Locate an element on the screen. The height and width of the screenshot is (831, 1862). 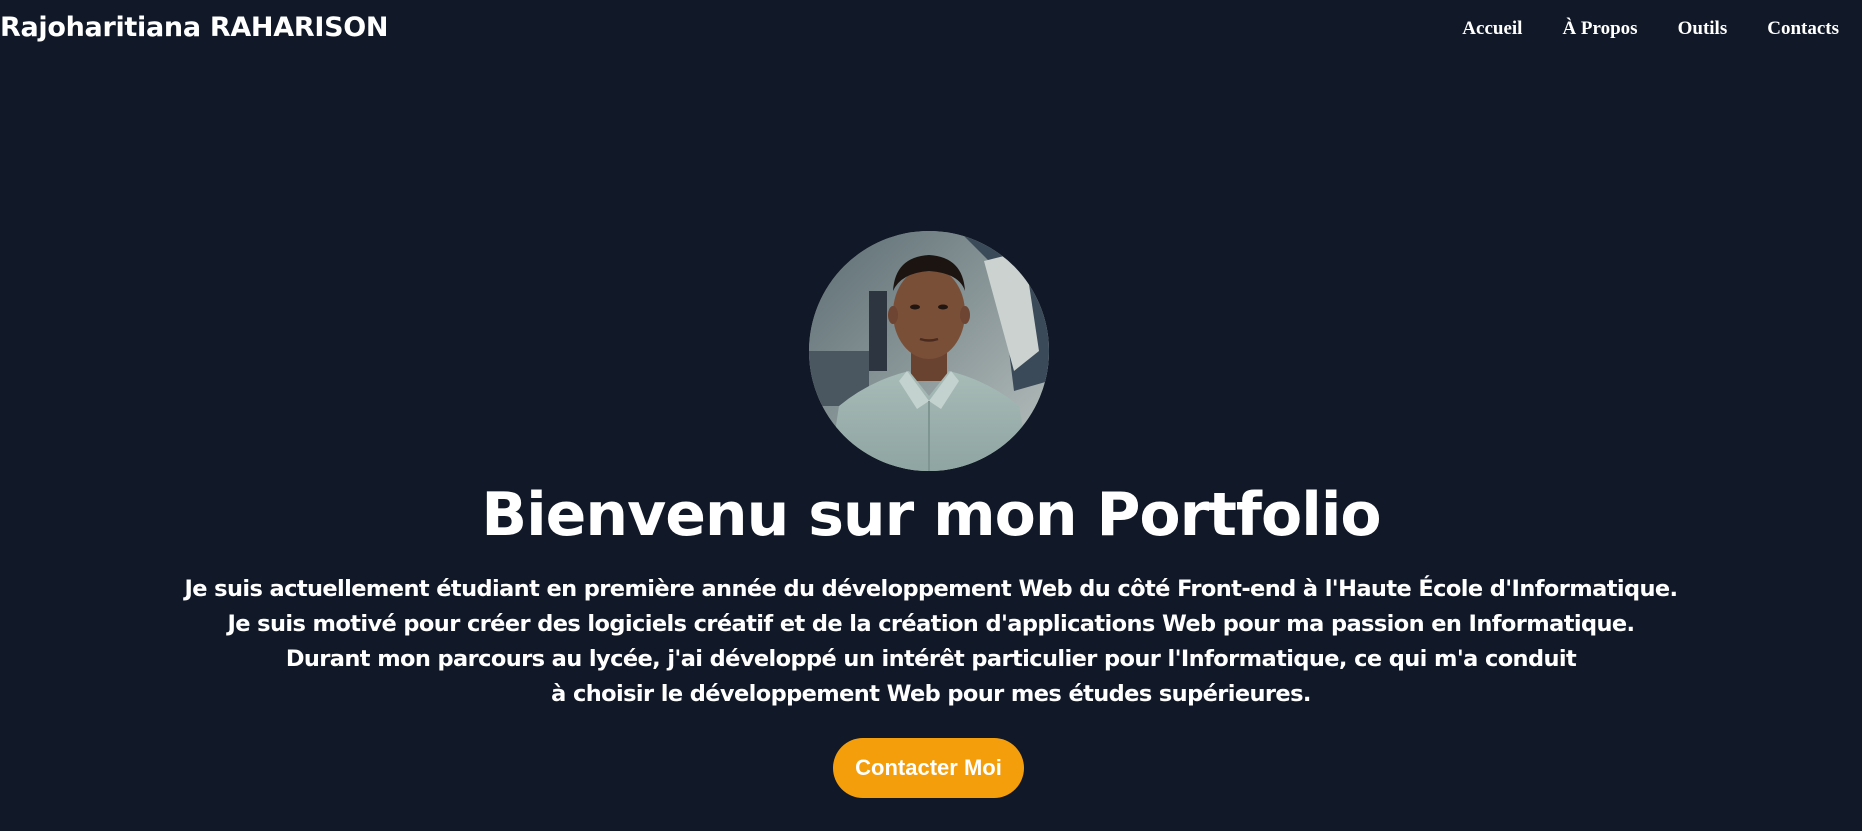
profile-photo is located at coordinates (929, 351).